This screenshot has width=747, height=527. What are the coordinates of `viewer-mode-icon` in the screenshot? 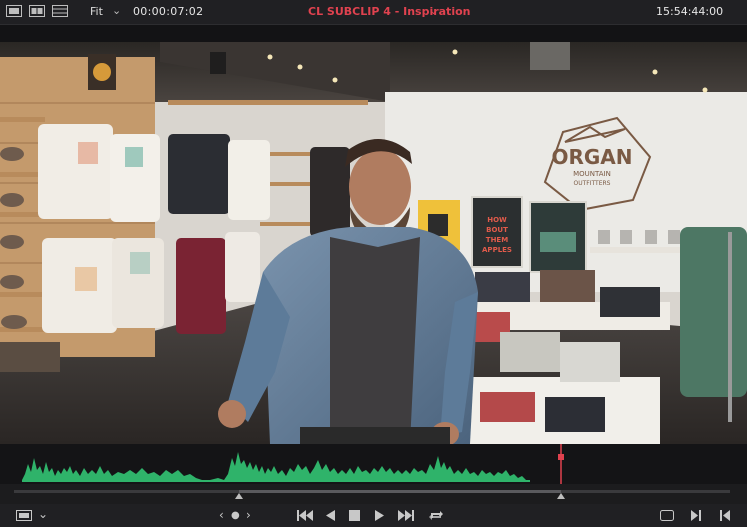 It's located at (24, 515).